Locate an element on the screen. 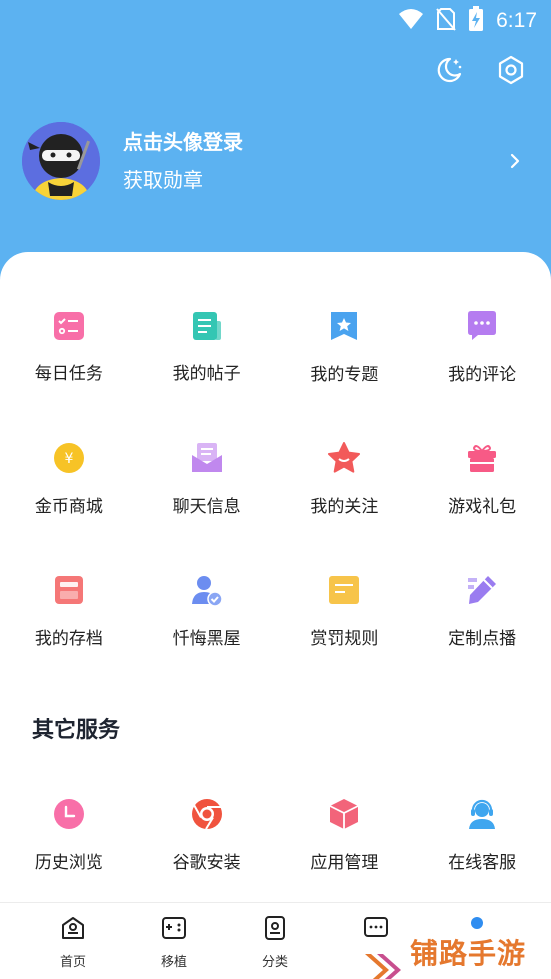  profile-login-row: 点击头像登录 获取勋章 is located at coordinates (275, 161).